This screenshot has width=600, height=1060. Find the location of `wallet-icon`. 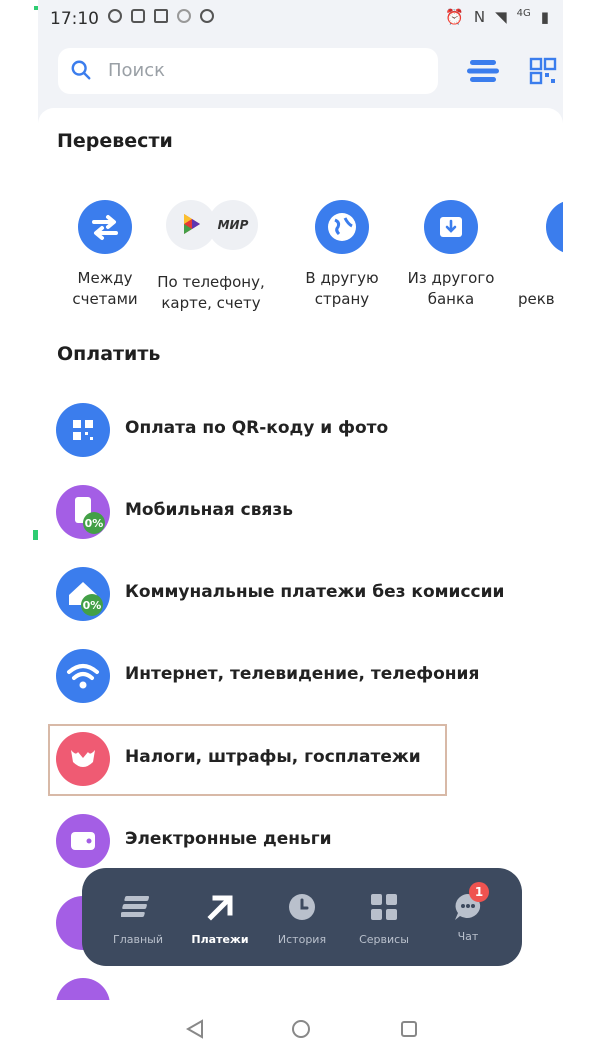

wallet-icon is located at coordinates (83, 841).